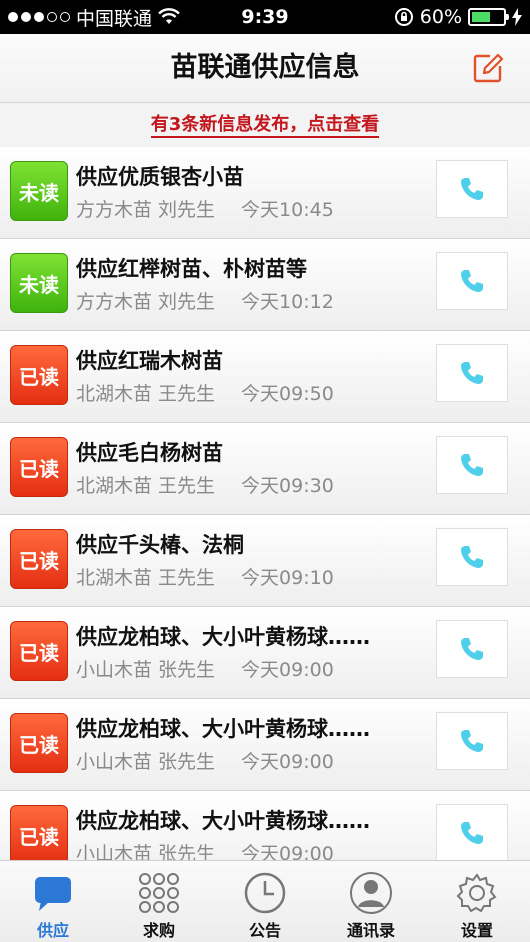 This screenshot has height=942, width=530. Describe the element at coordinates (371, 893) in the screenshot. I see `person-icon` at that location.